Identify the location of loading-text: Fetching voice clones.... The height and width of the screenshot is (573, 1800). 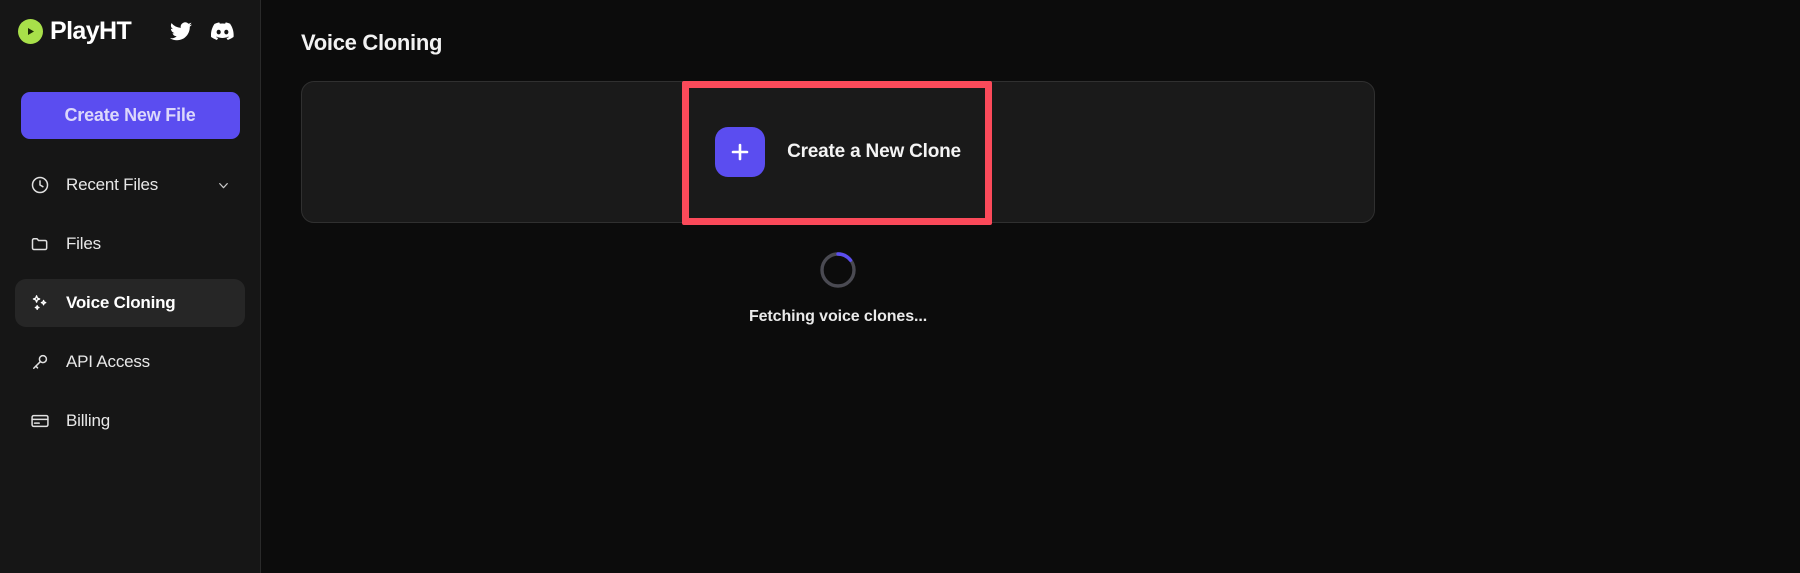
(838, 316).